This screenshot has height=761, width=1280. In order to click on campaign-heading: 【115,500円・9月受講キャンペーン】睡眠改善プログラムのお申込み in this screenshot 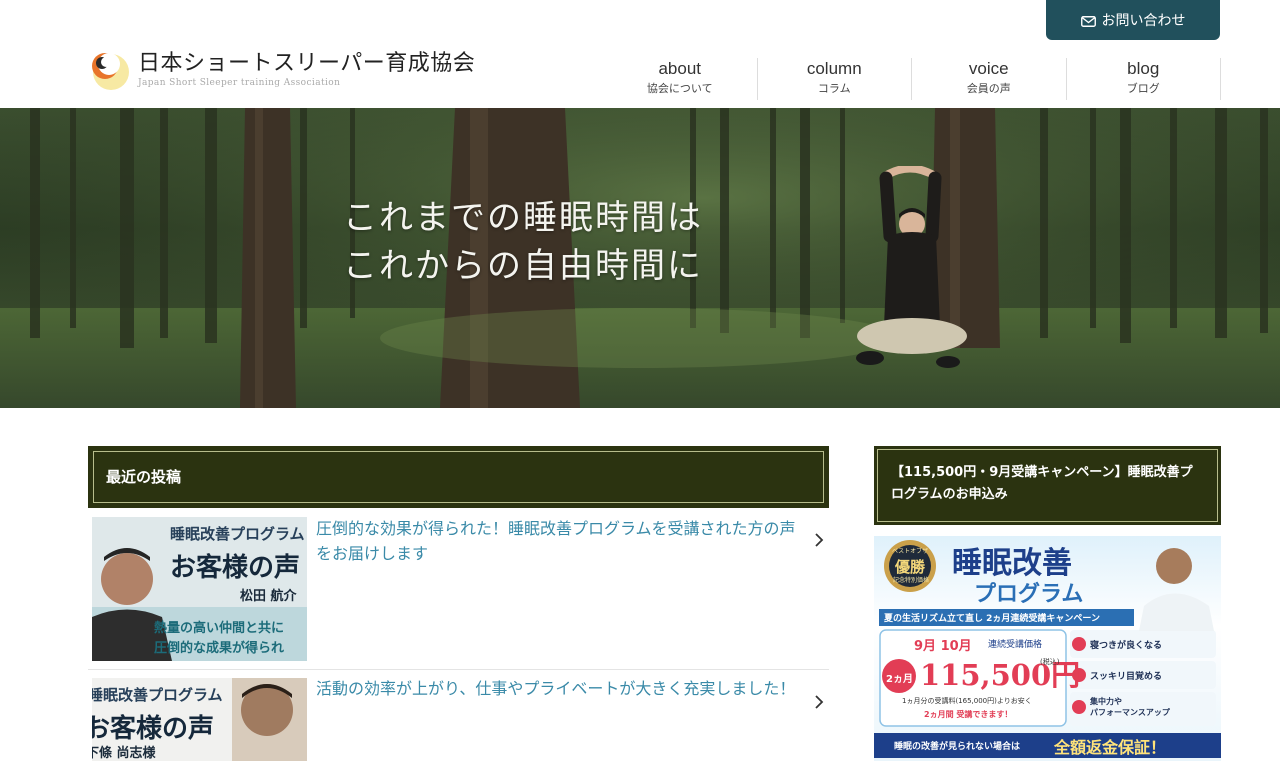, I will do `click(1047, 485)`.